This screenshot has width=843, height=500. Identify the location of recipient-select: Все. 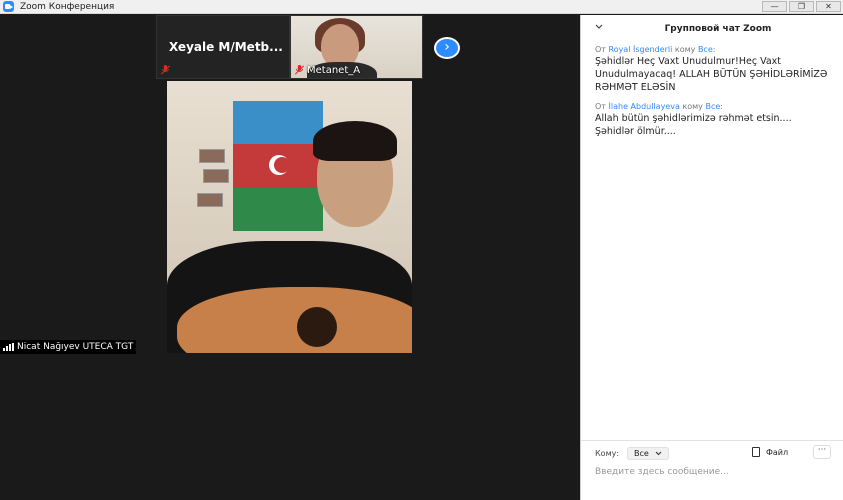
(648, 453).